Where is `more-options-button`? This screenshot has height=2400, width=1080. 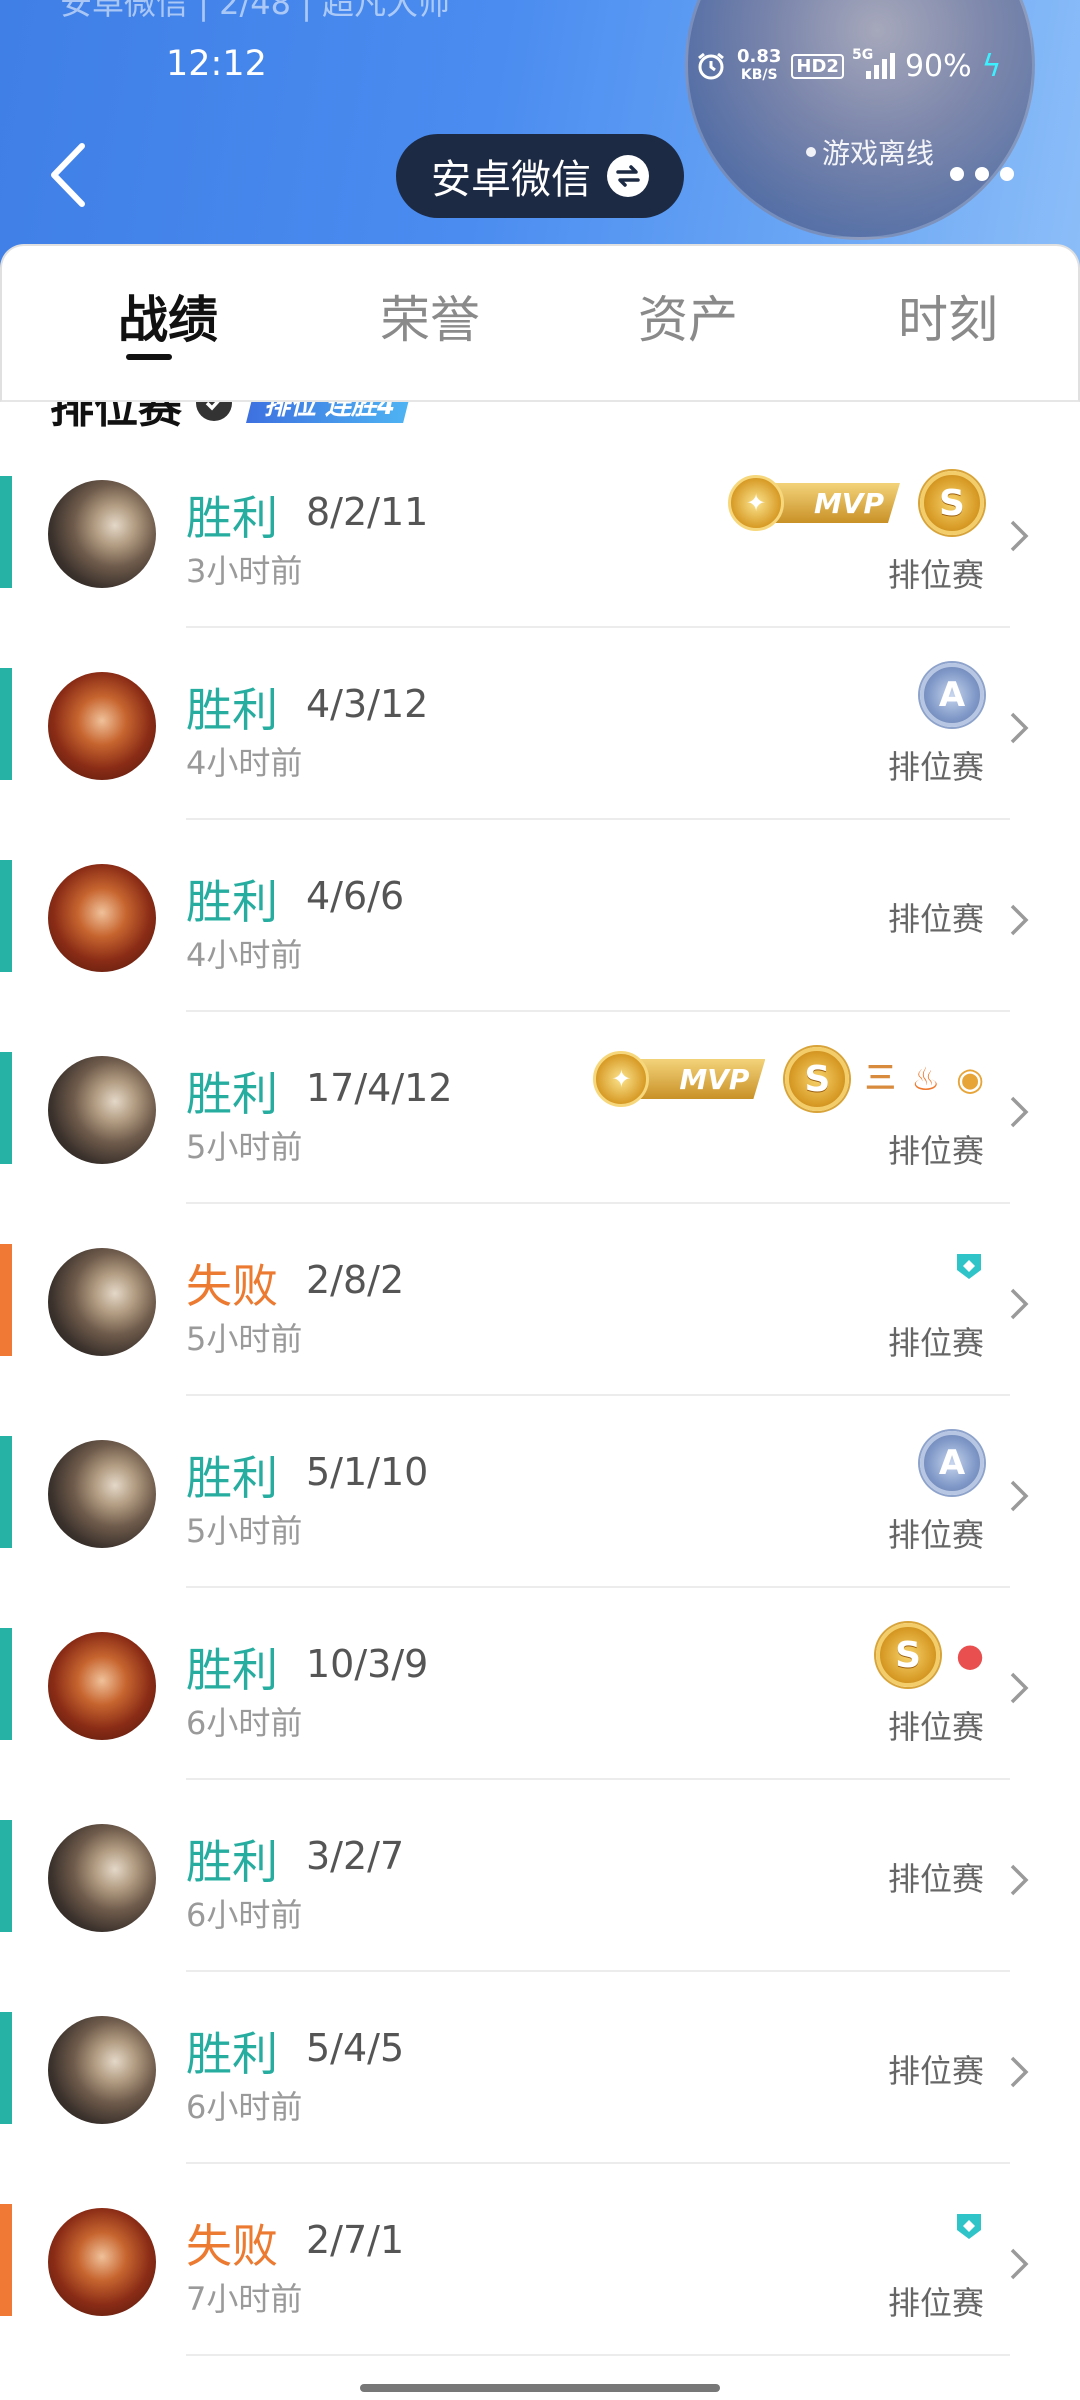 more-options-button is located at coordinates (982, 174).